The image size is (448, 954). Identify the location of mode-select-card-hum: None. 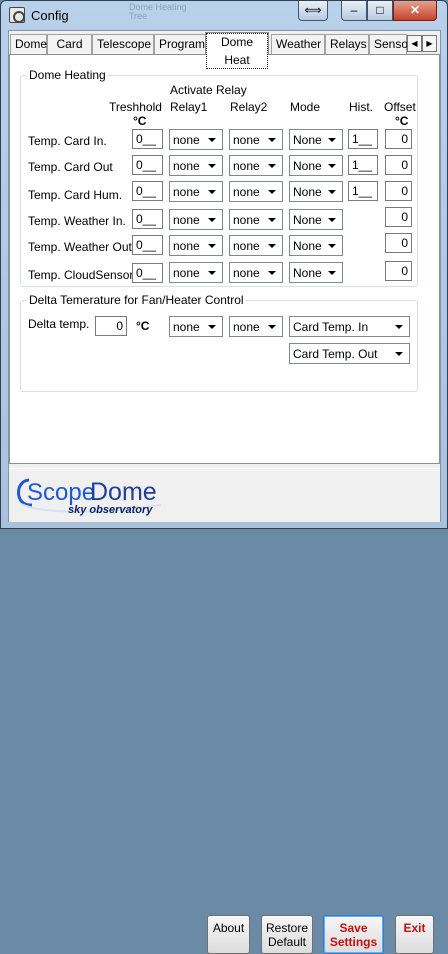
(316, 191).